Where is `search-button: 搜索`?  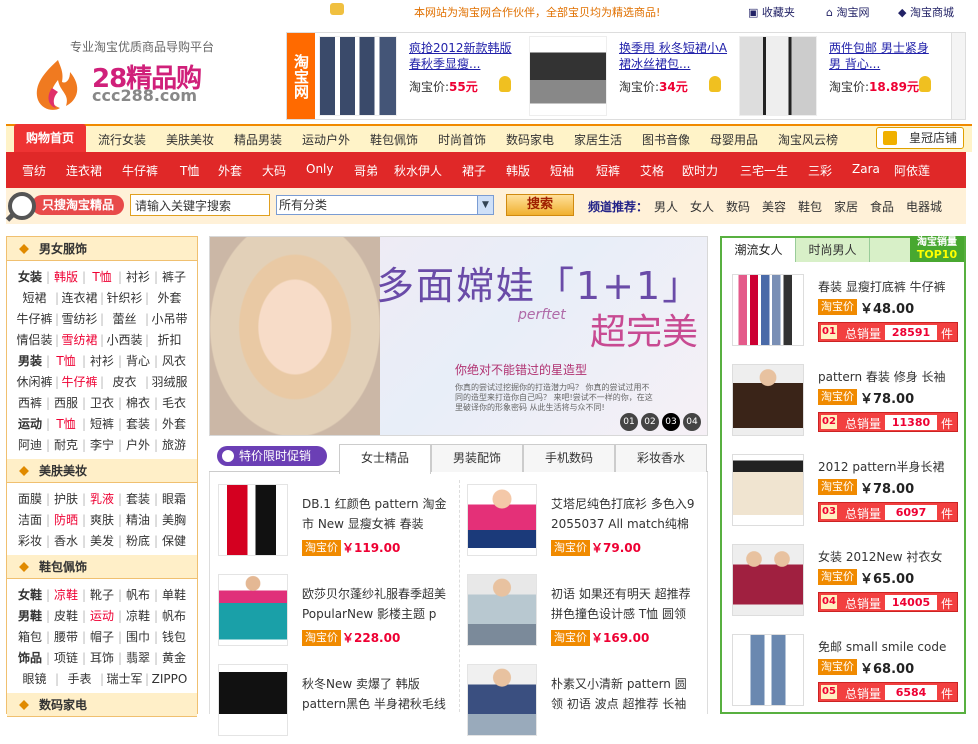
search-button: 搜索 is located at coordinates (540, 205).